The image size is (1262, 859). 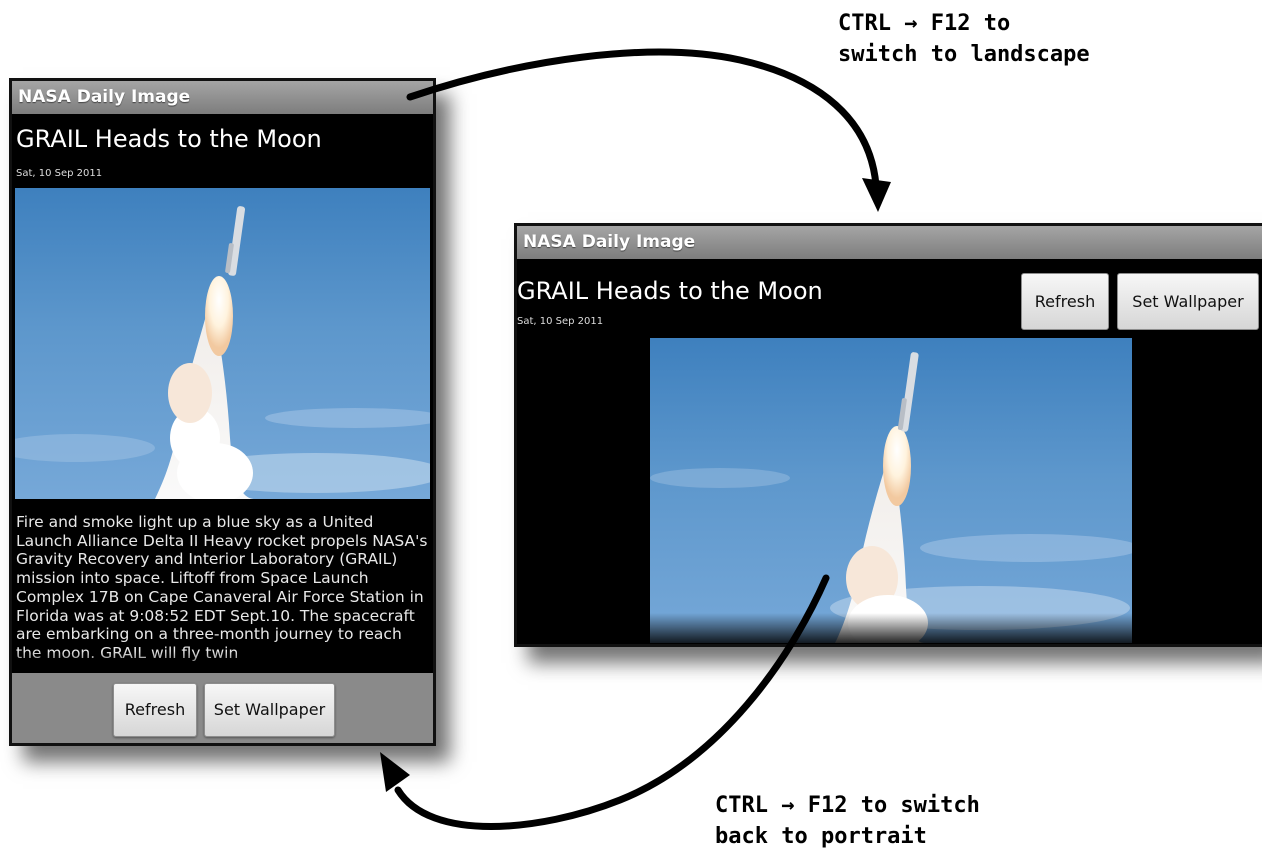 What do you see at coordinates (964, 54) in the screenshot?
I see `callout-to-landscape-line2: switch to landscape` at bounding box center [964, 54].